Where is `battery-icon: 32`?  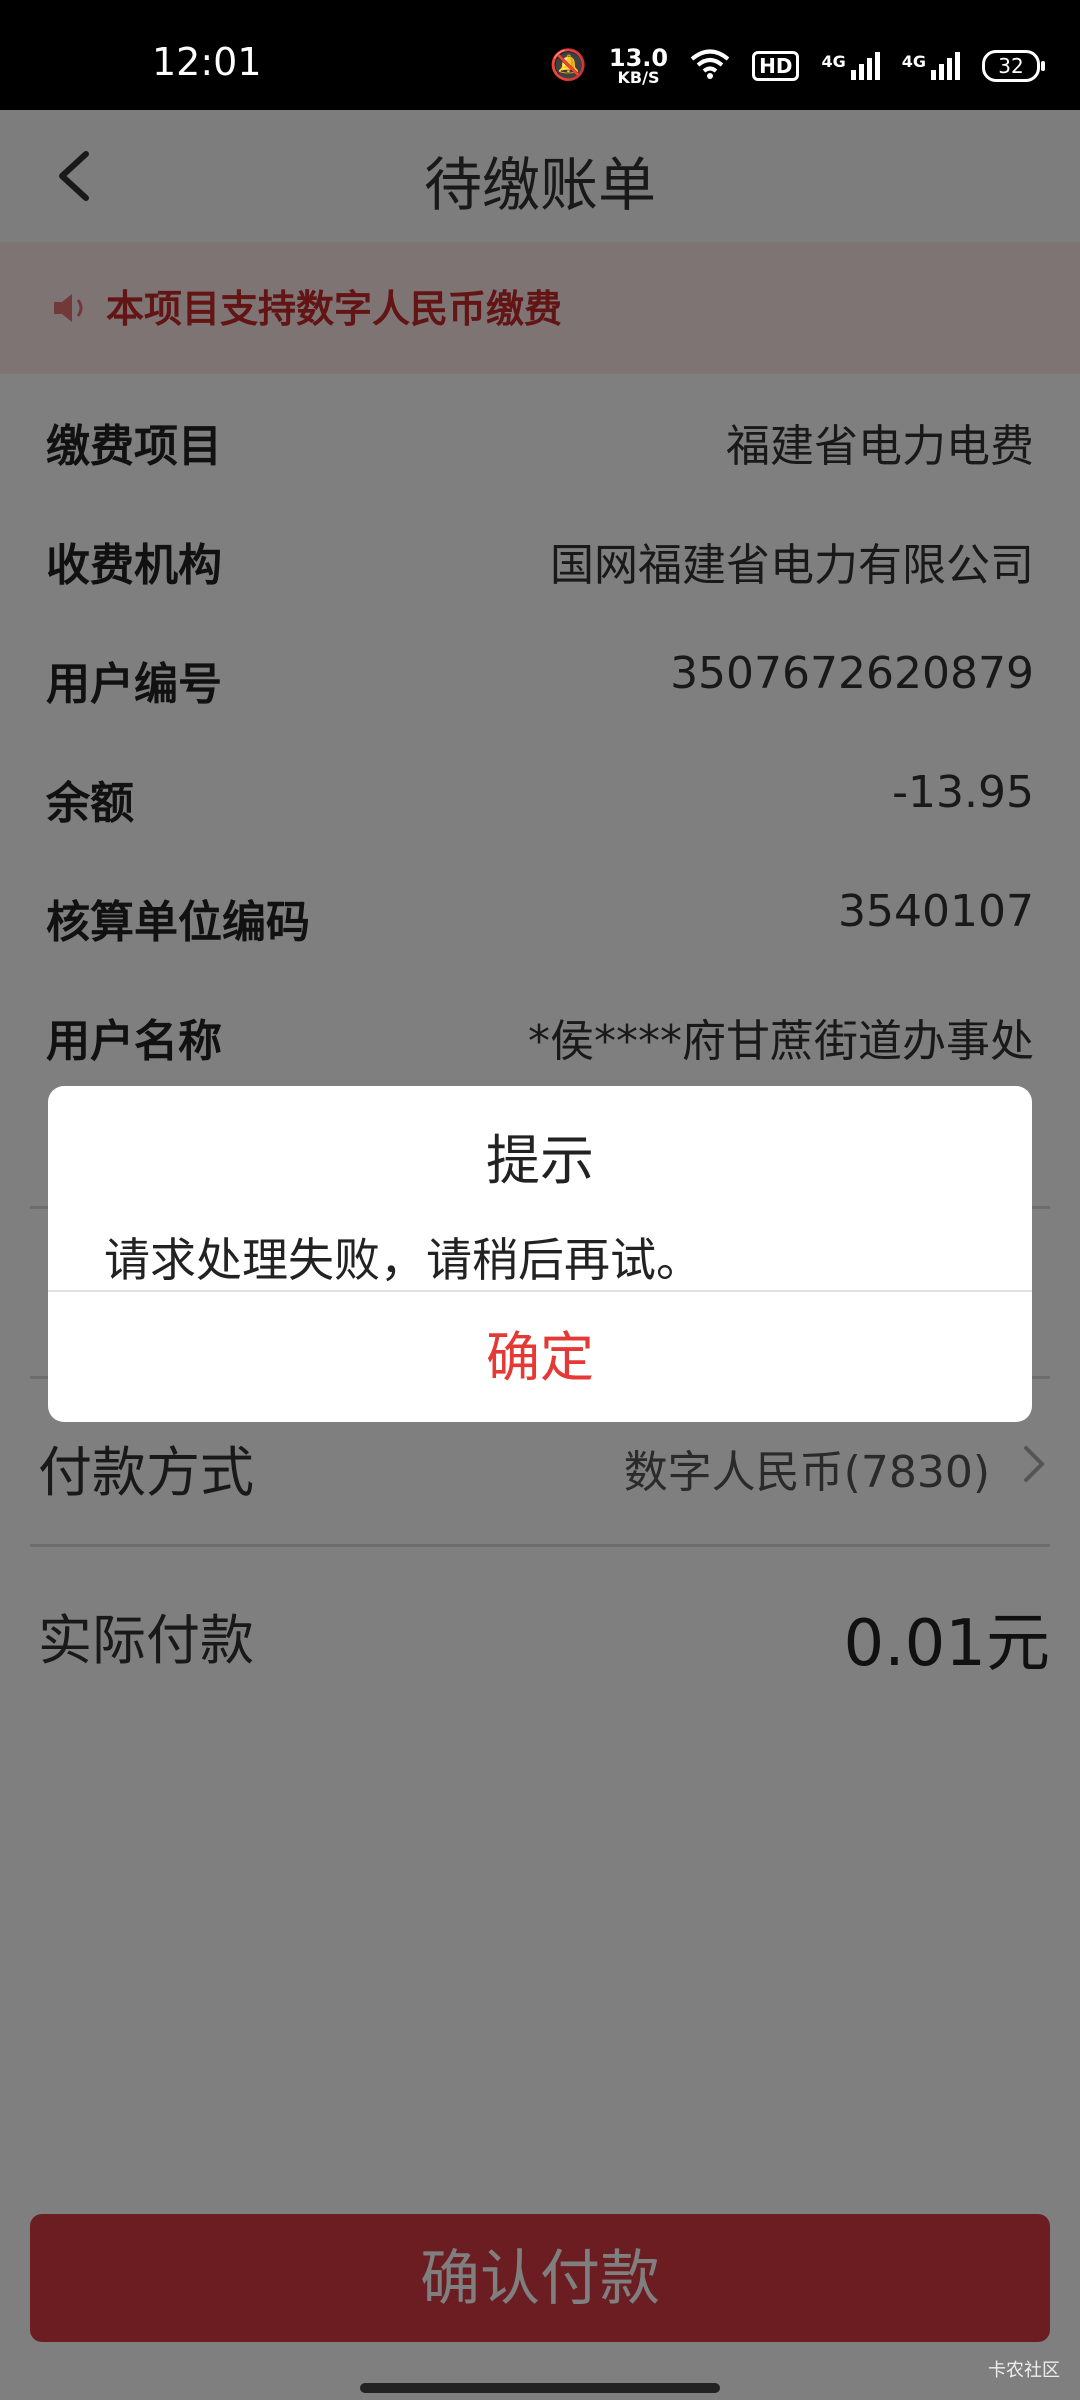
battery-icon: 32 is located at coordinates (1013, 66).